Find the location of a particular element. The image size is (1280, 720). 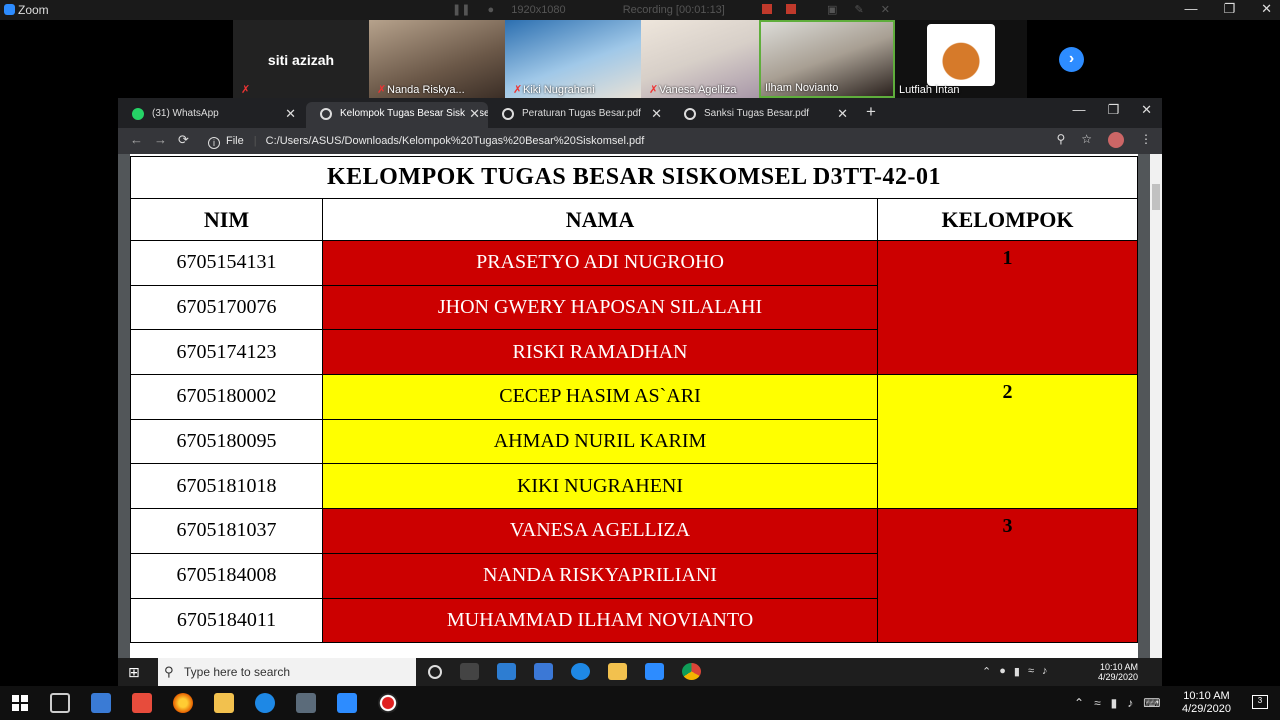

mail-icon is located at coordinates (506, 671).